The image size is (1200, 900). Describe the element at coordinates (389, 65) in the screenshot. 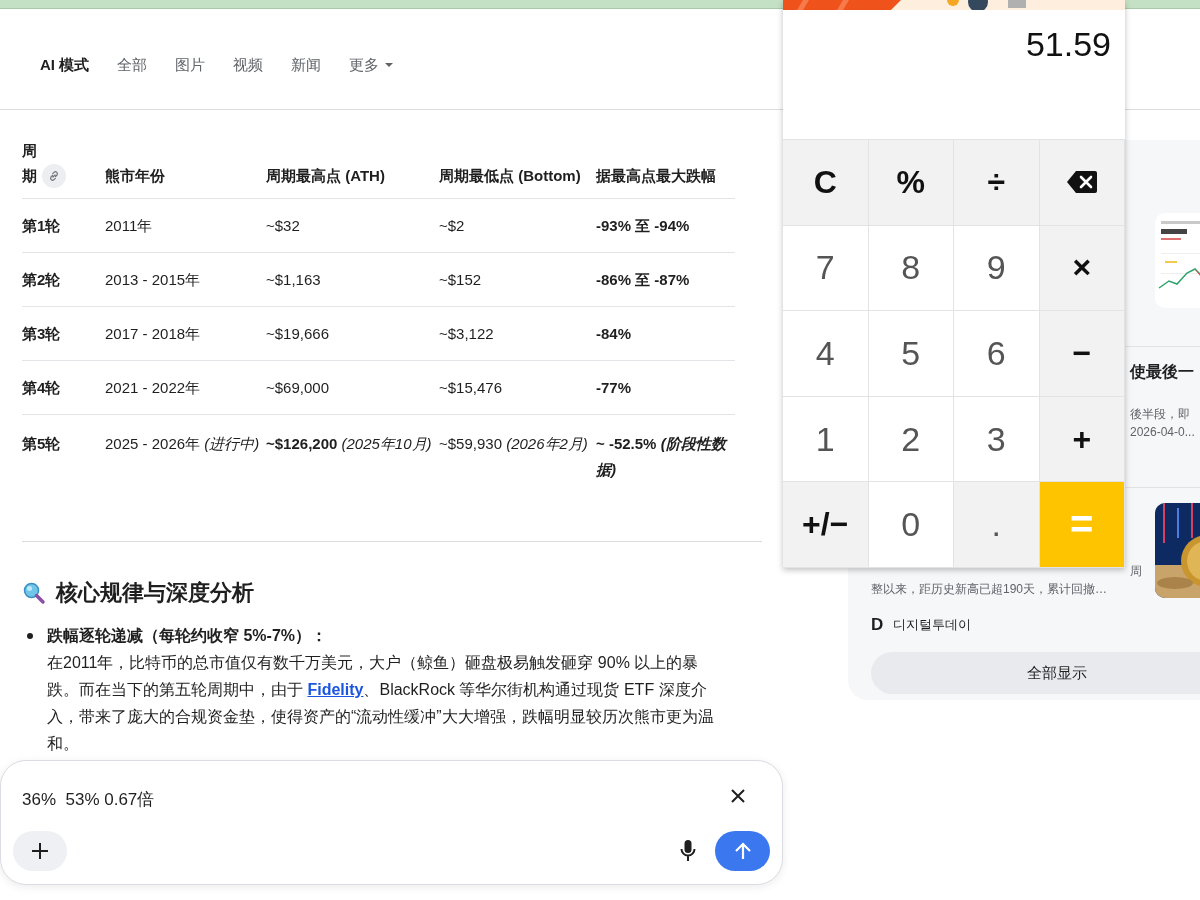

I see `caret-icon` at that location.